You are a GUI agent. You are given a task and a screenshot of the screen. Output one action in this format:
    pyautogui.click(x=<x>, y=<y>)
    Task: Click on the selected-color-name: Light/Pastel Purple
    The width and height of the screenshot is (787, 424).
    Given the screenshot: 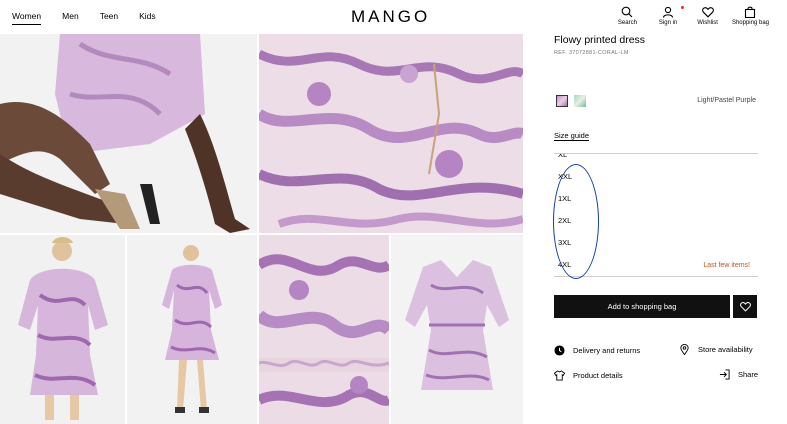 What is the action you would take?
    pyautogui.click(x=726, y=100)
    